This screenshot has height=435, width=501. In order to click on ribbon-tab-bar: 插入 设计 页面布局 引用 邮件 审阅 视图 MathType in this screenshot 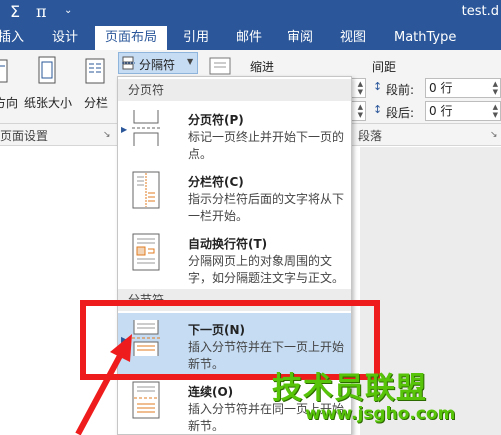, I will do `click(250, 38)`.